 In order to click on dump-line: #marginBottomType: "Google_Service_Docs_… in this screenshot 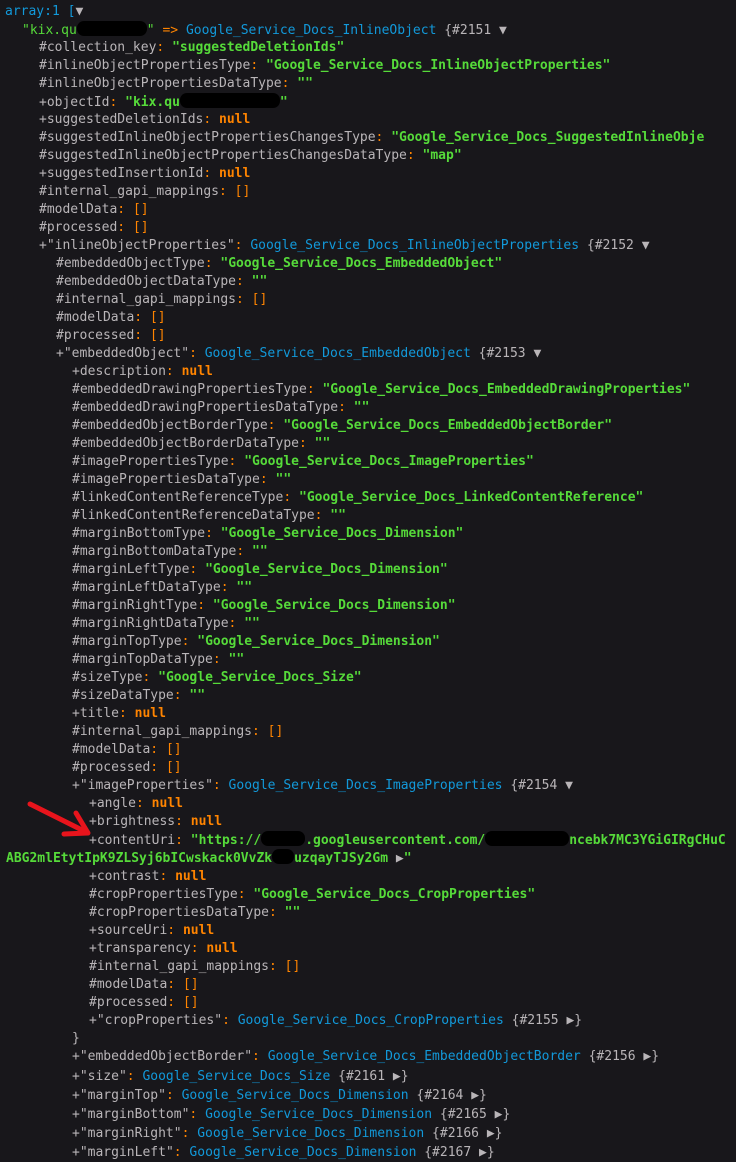, I will do `click(268, 533)`.